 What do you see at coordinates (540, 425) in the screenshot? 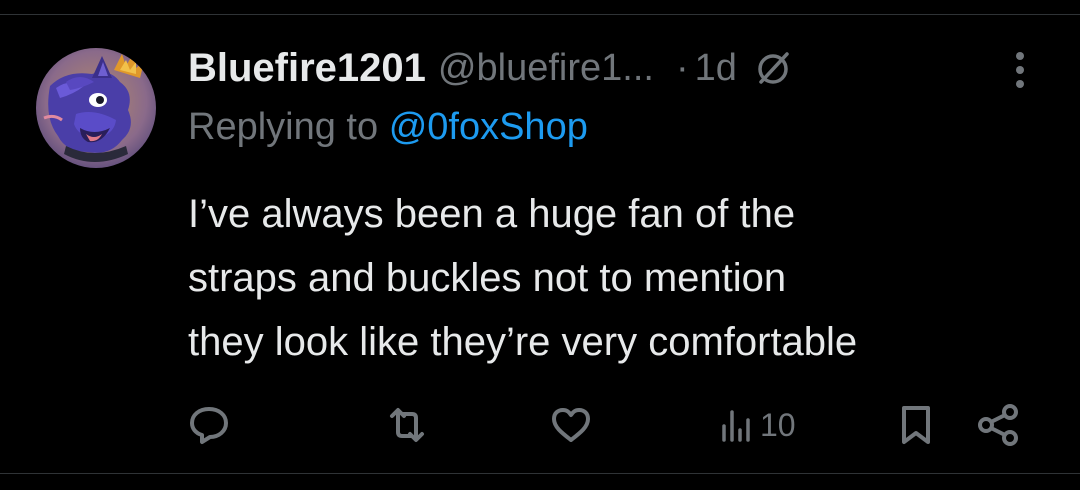
I see `tweet-actions-bar: 10` at bounding box center [540, 425].